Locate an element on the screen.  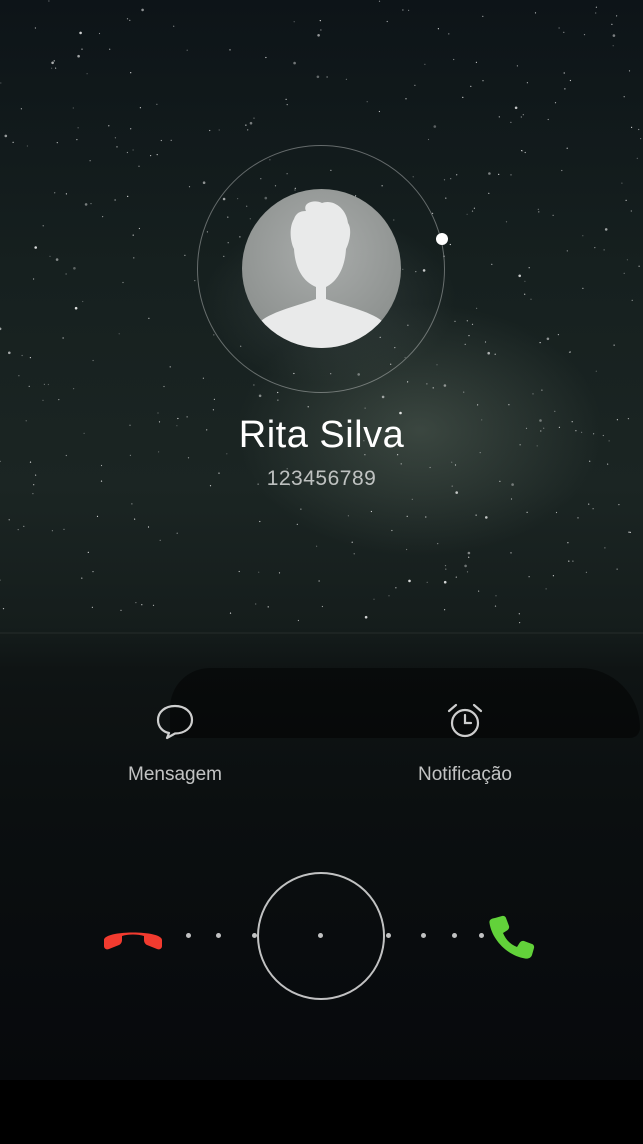
alarm-clock-icon is located at coordinates (465, 721).